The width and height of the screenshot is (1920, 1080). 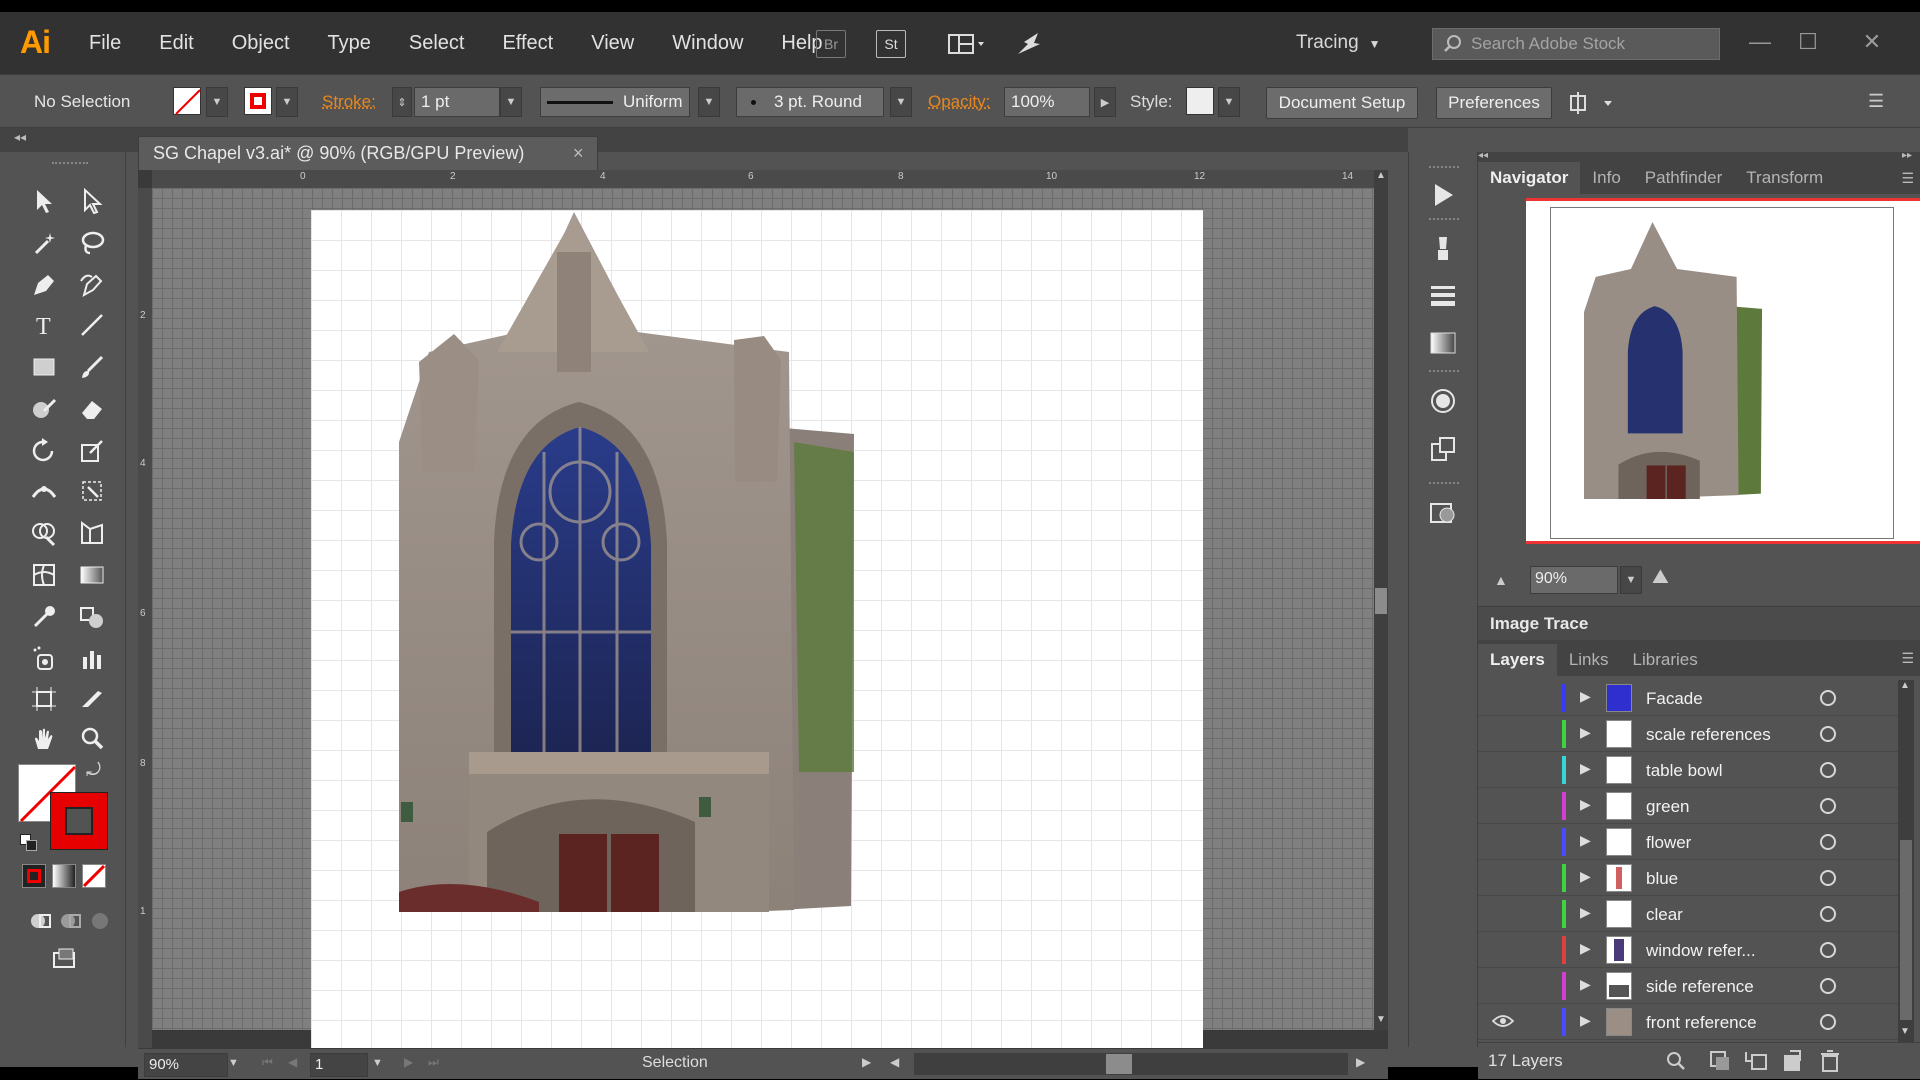 I want to click on locate-object-icon, so click(x=1676, y=1061).